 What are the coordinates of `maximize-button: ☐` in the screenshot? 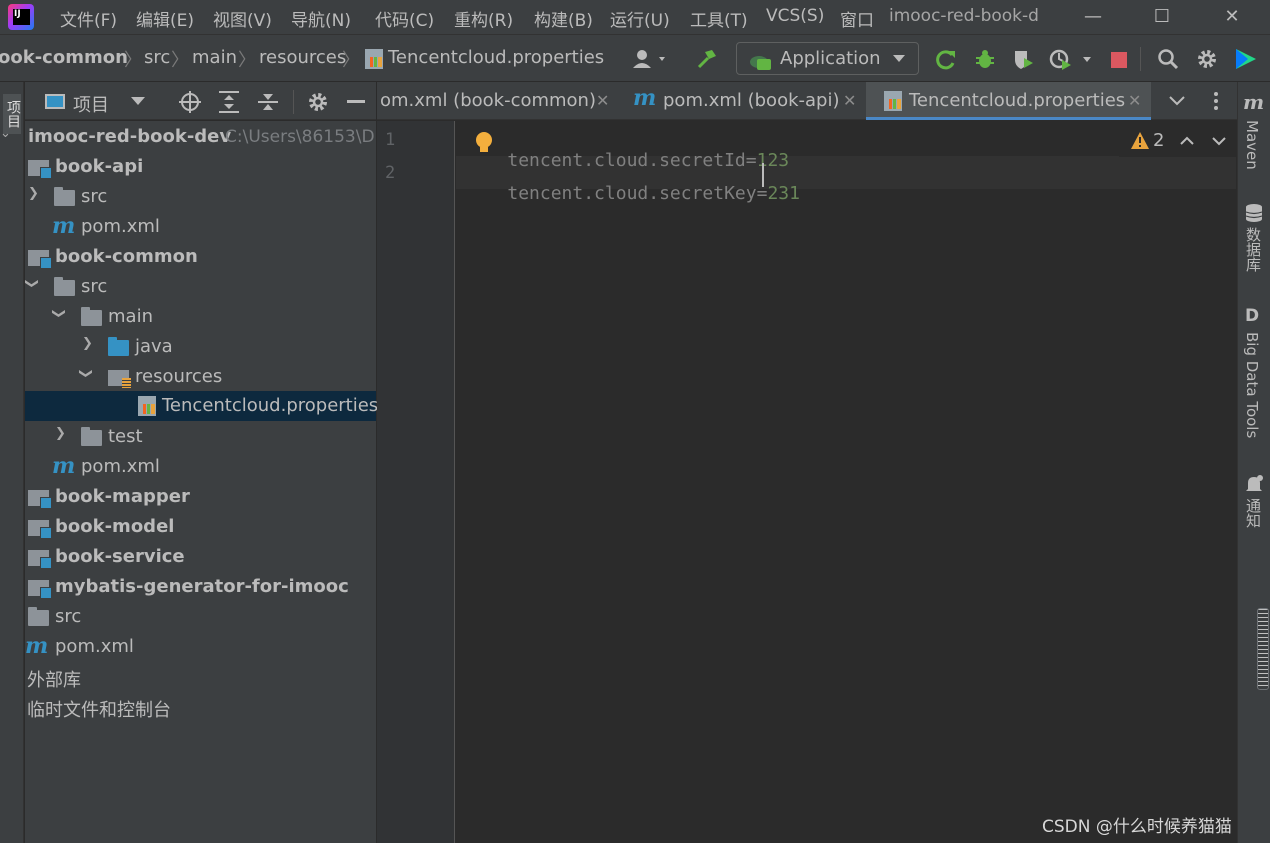 It's located at (1162, 17).